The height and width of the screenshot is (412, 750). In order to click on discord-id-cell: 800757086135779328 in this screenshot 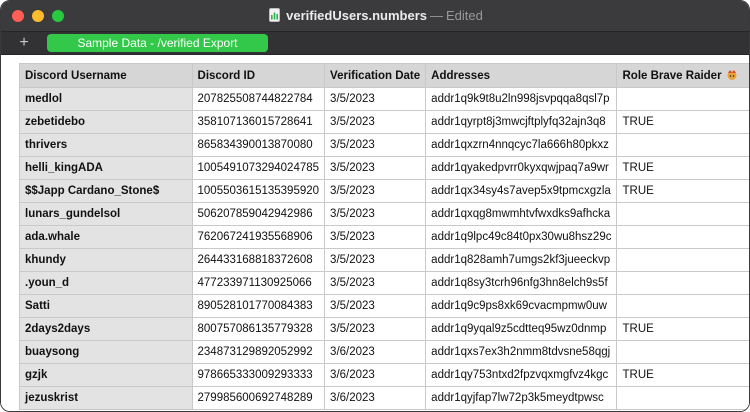, I will do `click(258, 329)`.